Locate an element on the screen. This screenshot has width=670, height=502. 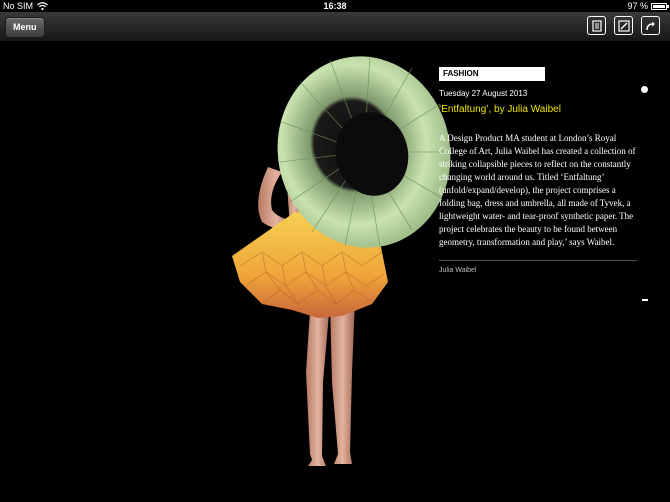
menu-button: Menu is located at coordinates (25, 27).